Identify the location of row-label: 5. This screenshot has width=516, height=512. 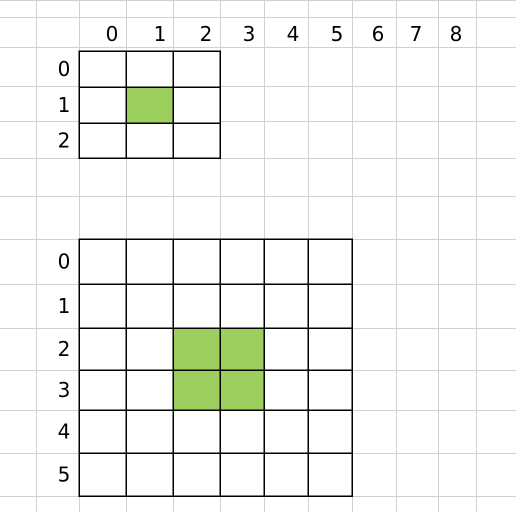
(64, 475).